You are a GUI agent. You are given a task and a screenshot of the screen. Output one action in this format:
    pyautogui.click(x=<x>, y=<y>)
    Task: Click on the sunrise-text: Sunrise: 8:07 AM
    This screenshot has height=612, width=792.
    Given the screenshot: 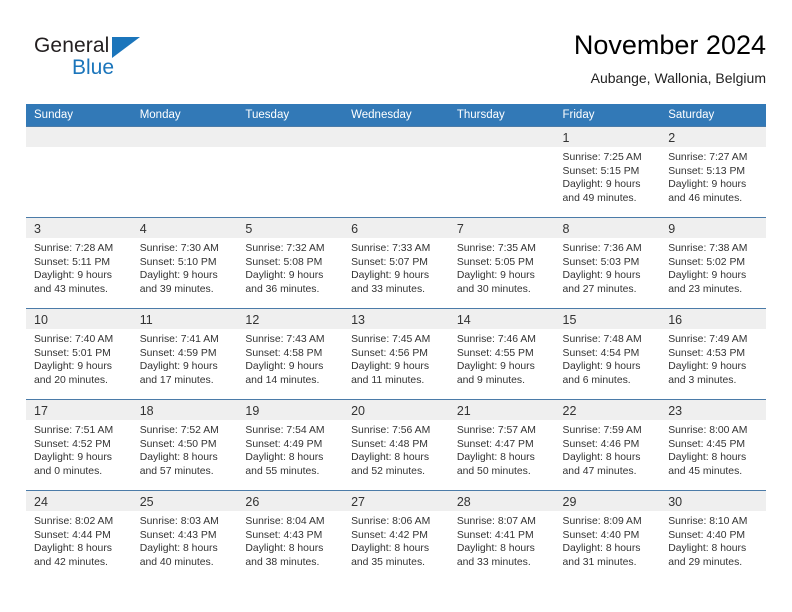 What is the action you would take?
    pyautogui.click(x=496, y=521)
    